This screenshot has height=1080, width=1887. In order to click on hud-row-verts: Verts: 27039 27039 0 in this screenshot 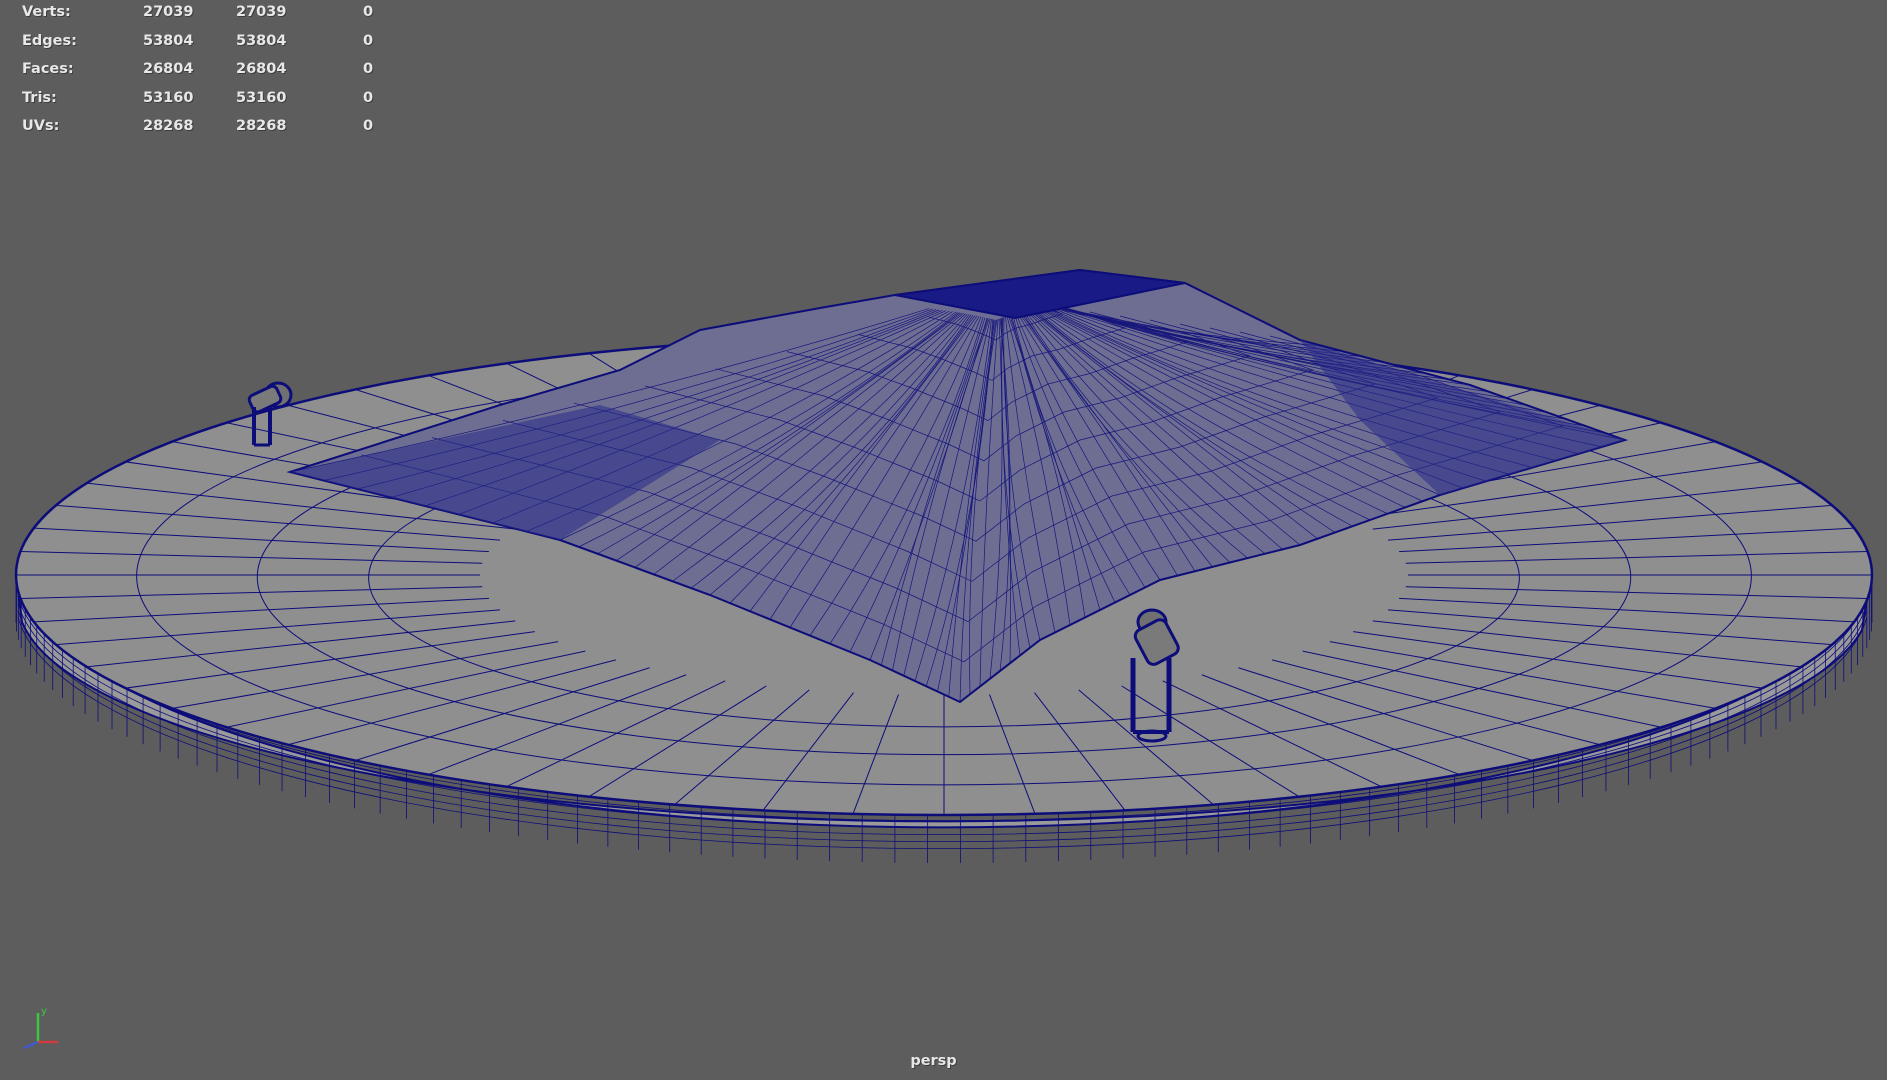, I will do `click(202, 18)`.